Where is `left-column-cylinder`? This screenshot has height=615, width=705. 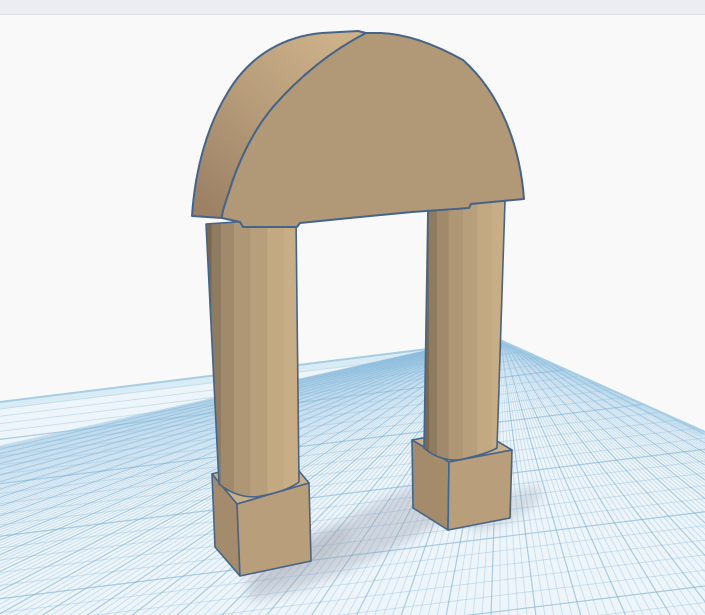 left-column-cylinder is located at coordinates (252, 357).